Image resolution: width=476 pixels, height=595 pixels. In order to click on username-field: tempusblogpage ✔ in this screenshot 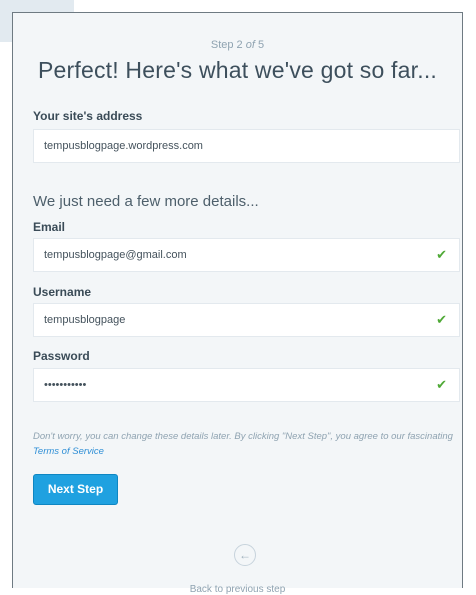, I will do `click(246, 320)`.